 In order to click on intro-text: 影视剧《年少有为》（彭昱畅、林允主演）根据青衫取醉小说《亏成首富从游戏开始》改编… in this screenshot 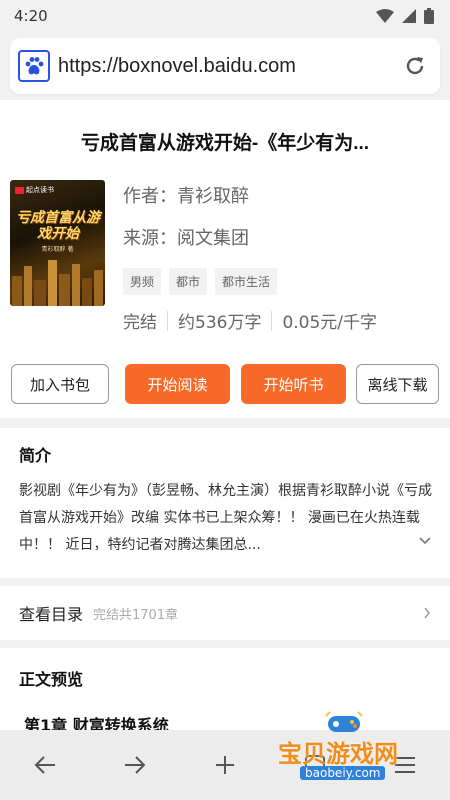, I will do `click(228, 518)`.